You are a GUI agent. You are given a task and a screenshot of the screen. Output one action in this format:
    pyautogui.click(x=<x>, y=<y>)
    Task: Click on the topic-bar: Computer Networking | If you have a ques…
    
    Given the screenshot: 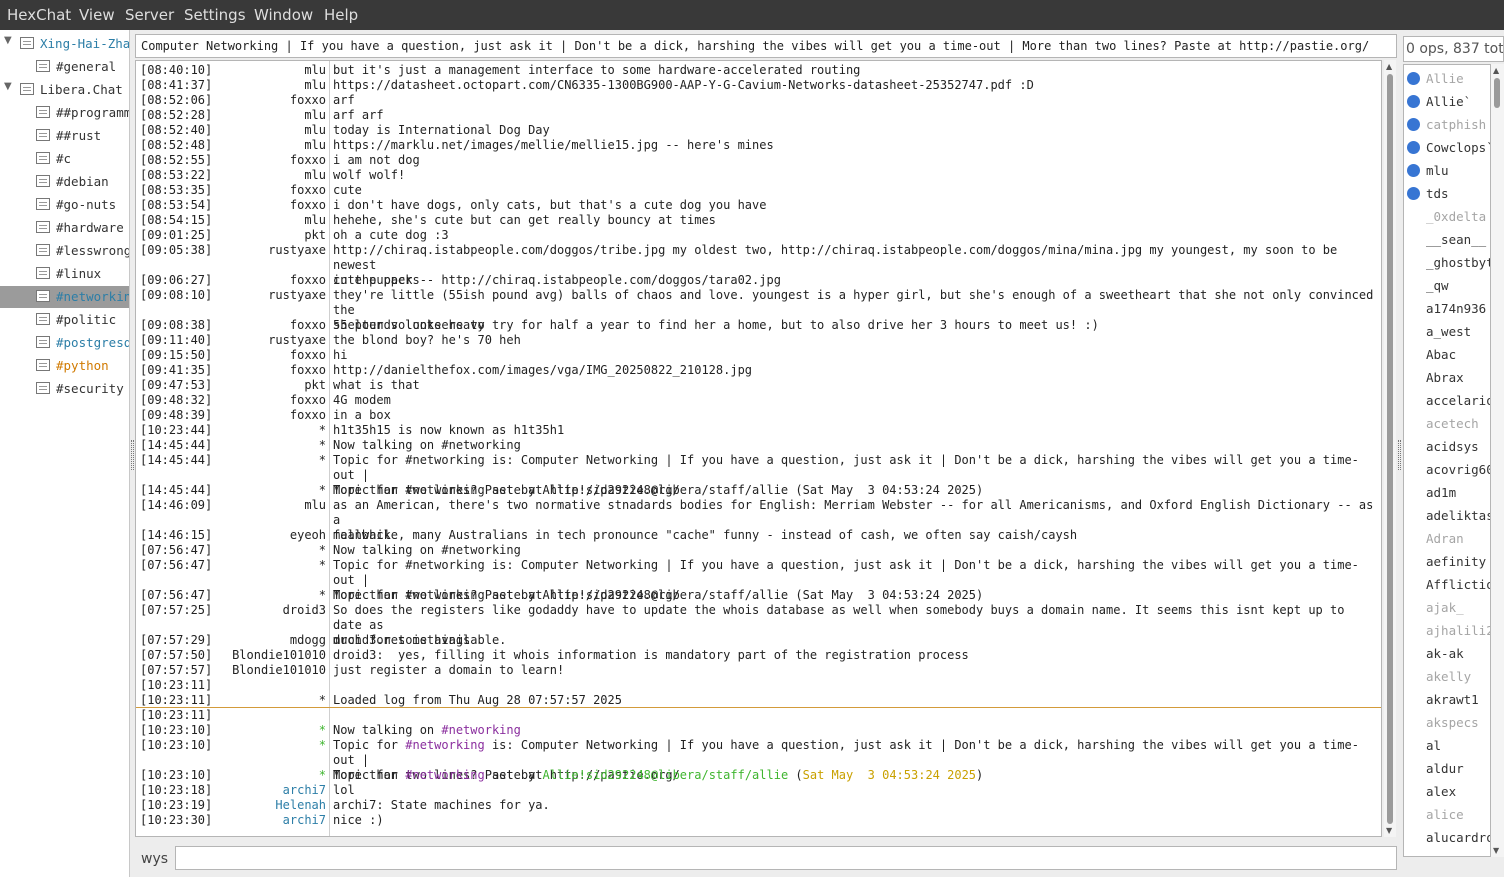 What is the action you would take?
    pyautogui.click(x=766, y=46)
    